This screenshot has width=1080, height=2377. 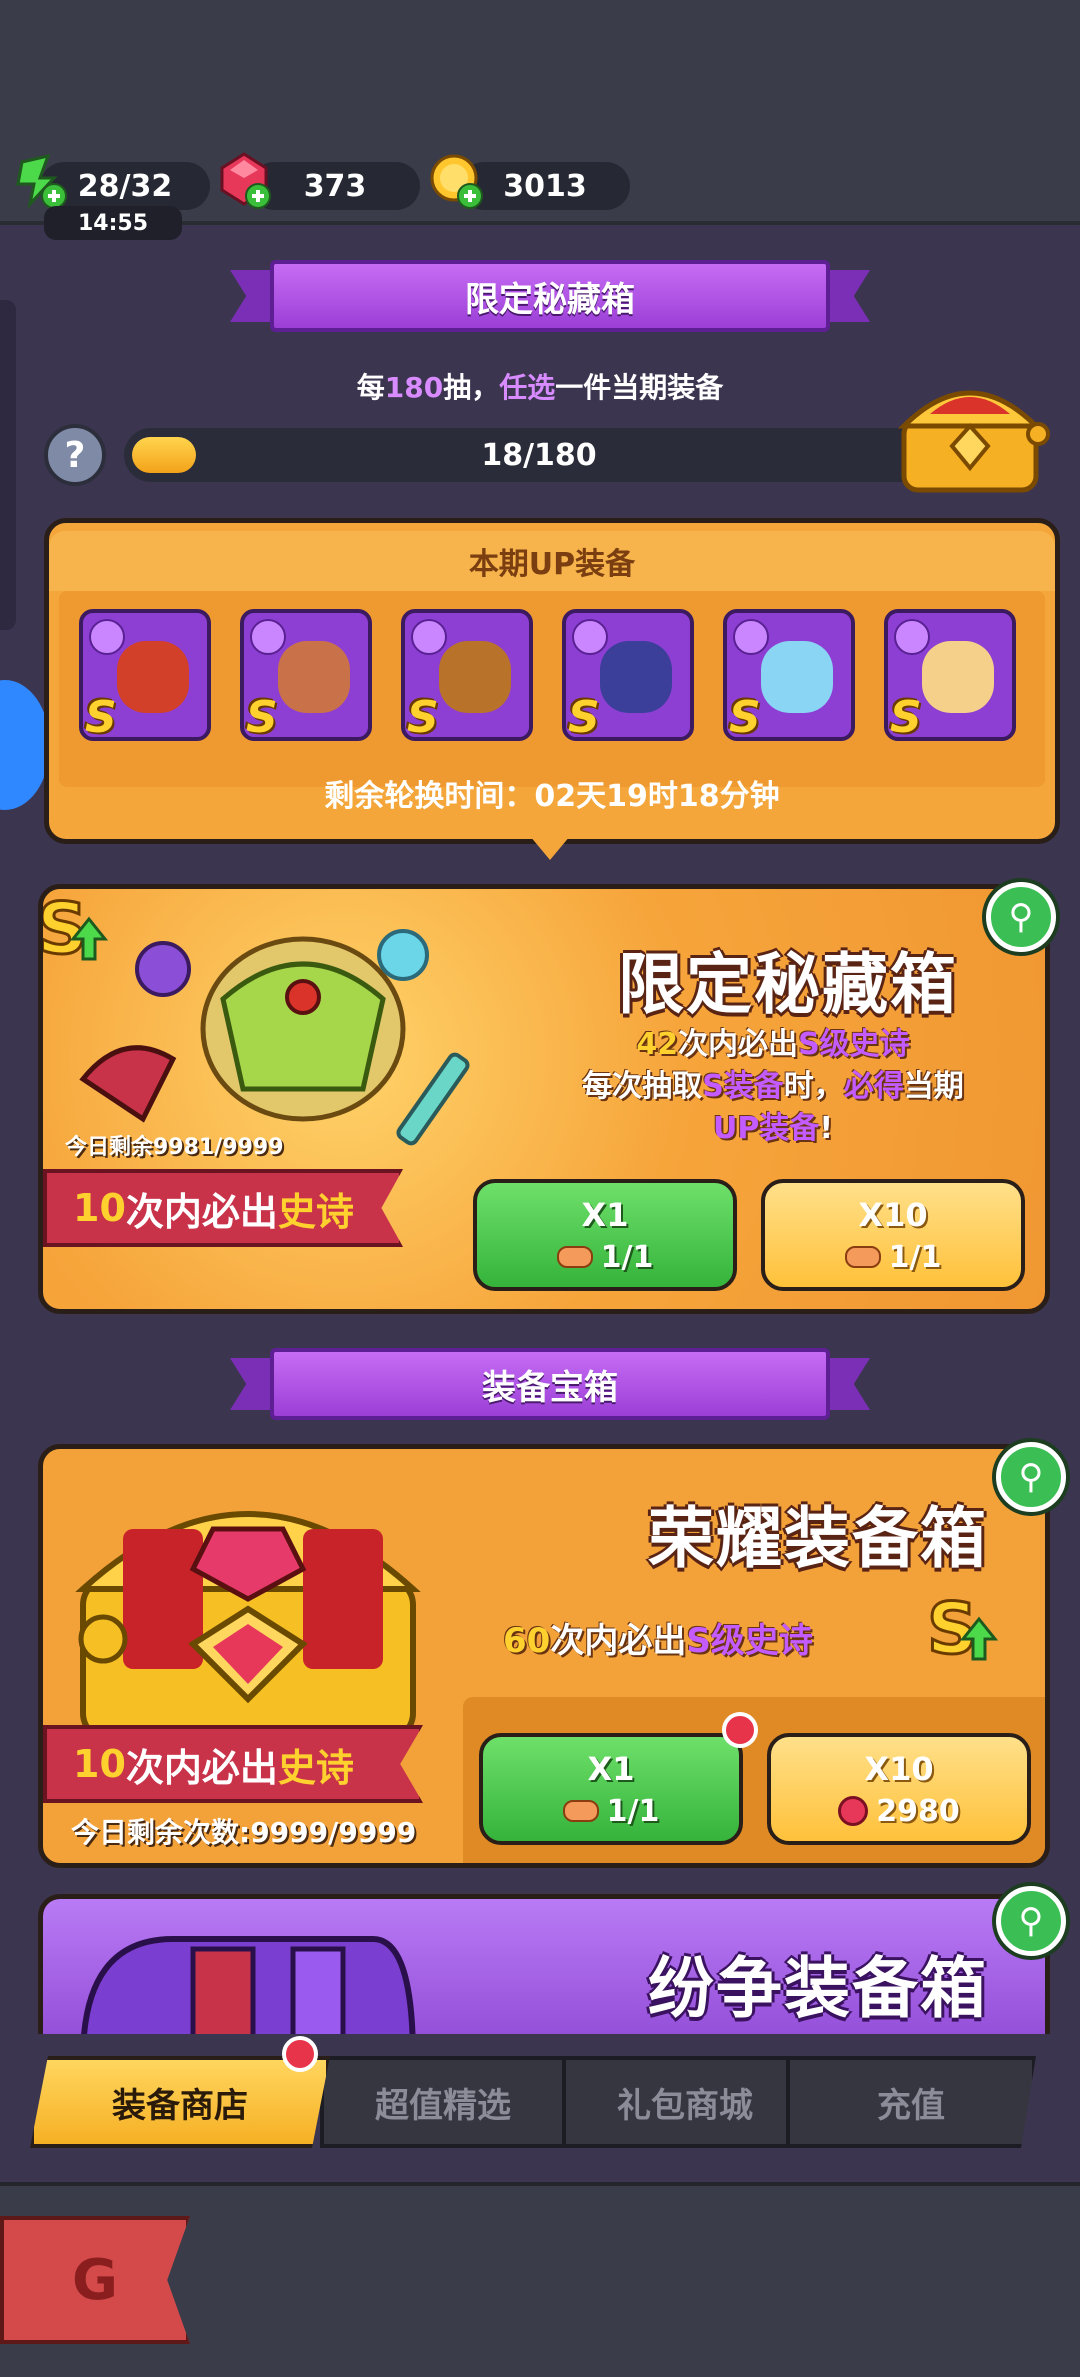 What do you see at coordinates (244, 1832) in the screenshot?
I see `glory-daily-remaining: 今日剩余次数:9999/9999` at bounding box center [244, 1832].